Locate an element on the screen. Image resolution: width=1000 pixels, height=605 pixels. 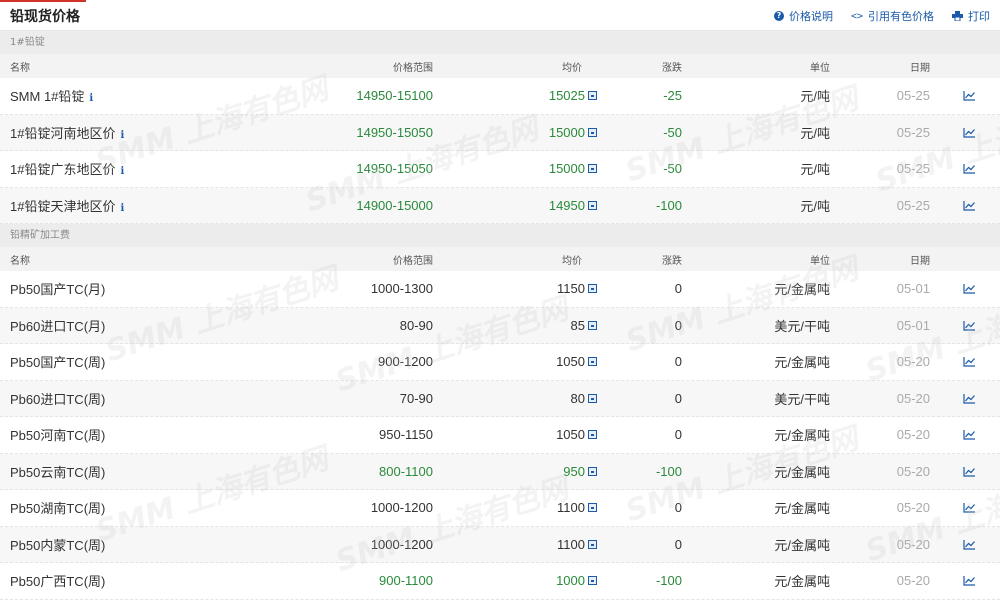
table-row: Pb60进口TC(月) 80-90 85 0 美元/干吨 05-01 is located at coordinates (500, 325).